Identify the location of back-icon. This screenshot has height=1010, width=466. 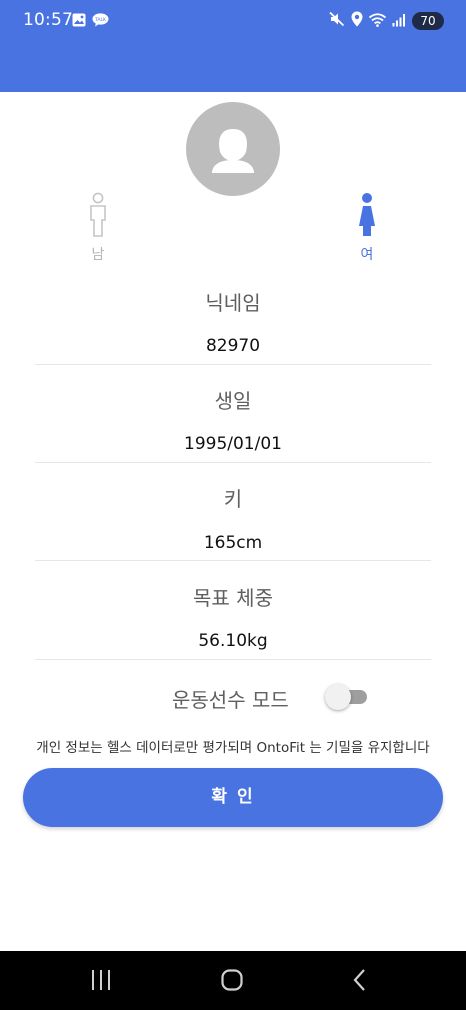
(360, 982).